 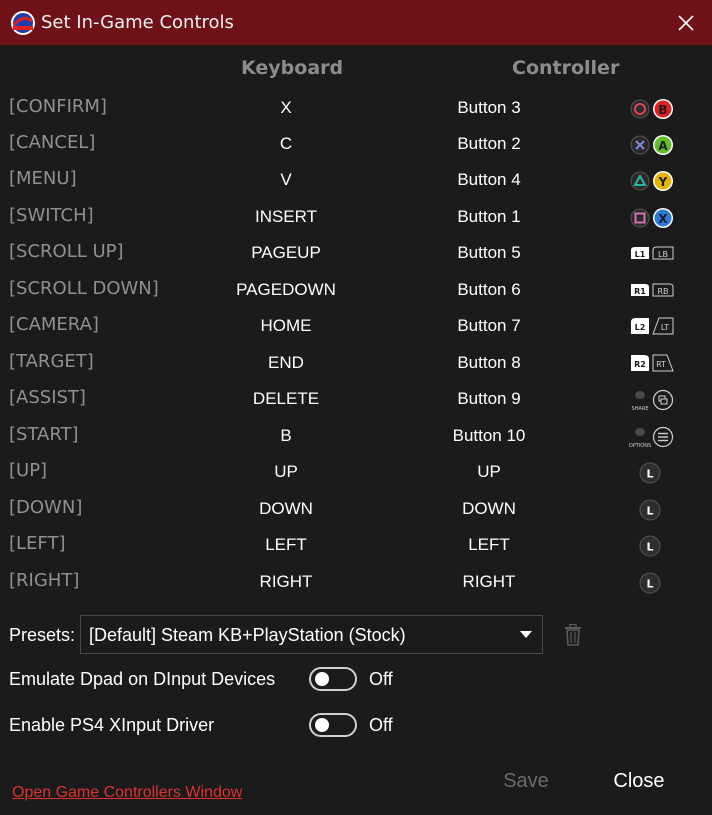 I want to click on binding-row-scroll-up: [SCROLL UP] PAGEUP Button 5 L1 LB, so click(x=356, y=254).